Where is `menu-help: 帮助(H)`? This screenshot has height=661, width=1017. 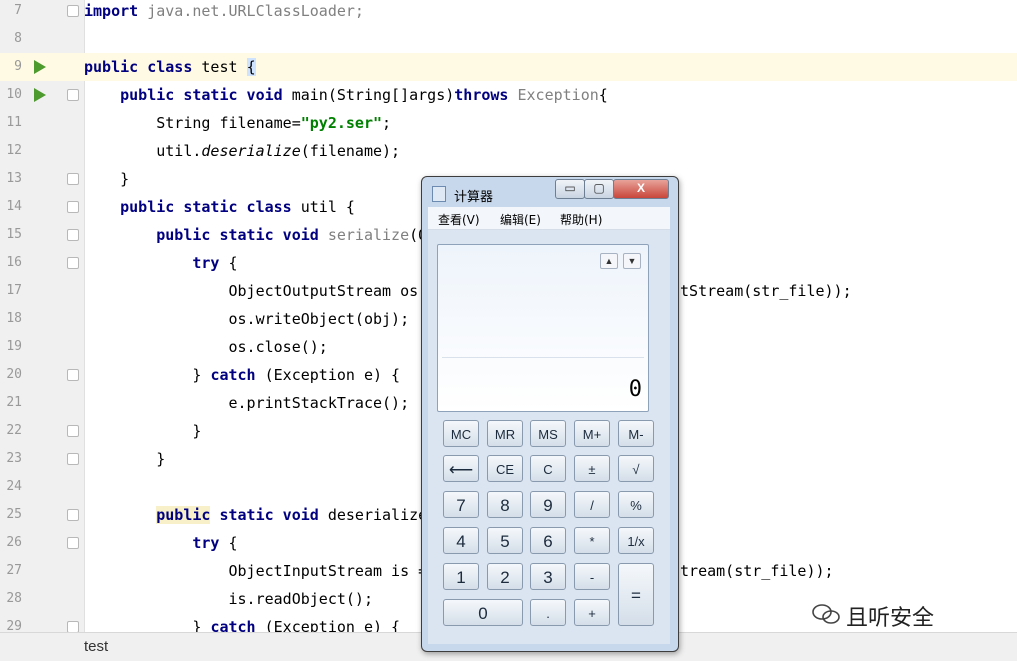 menu-help: 帮助(H) is located at coordinates (581, 219).